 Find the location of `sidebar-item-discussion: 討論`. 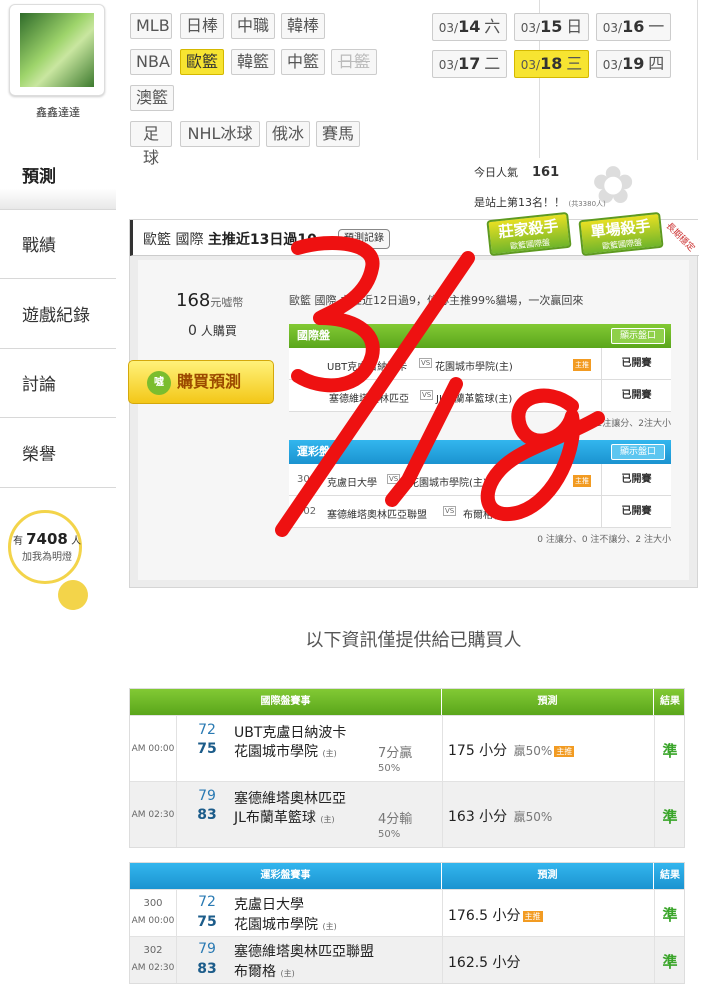

sidebar-item-discussion: 討論 is located at coordinates (58, 383).